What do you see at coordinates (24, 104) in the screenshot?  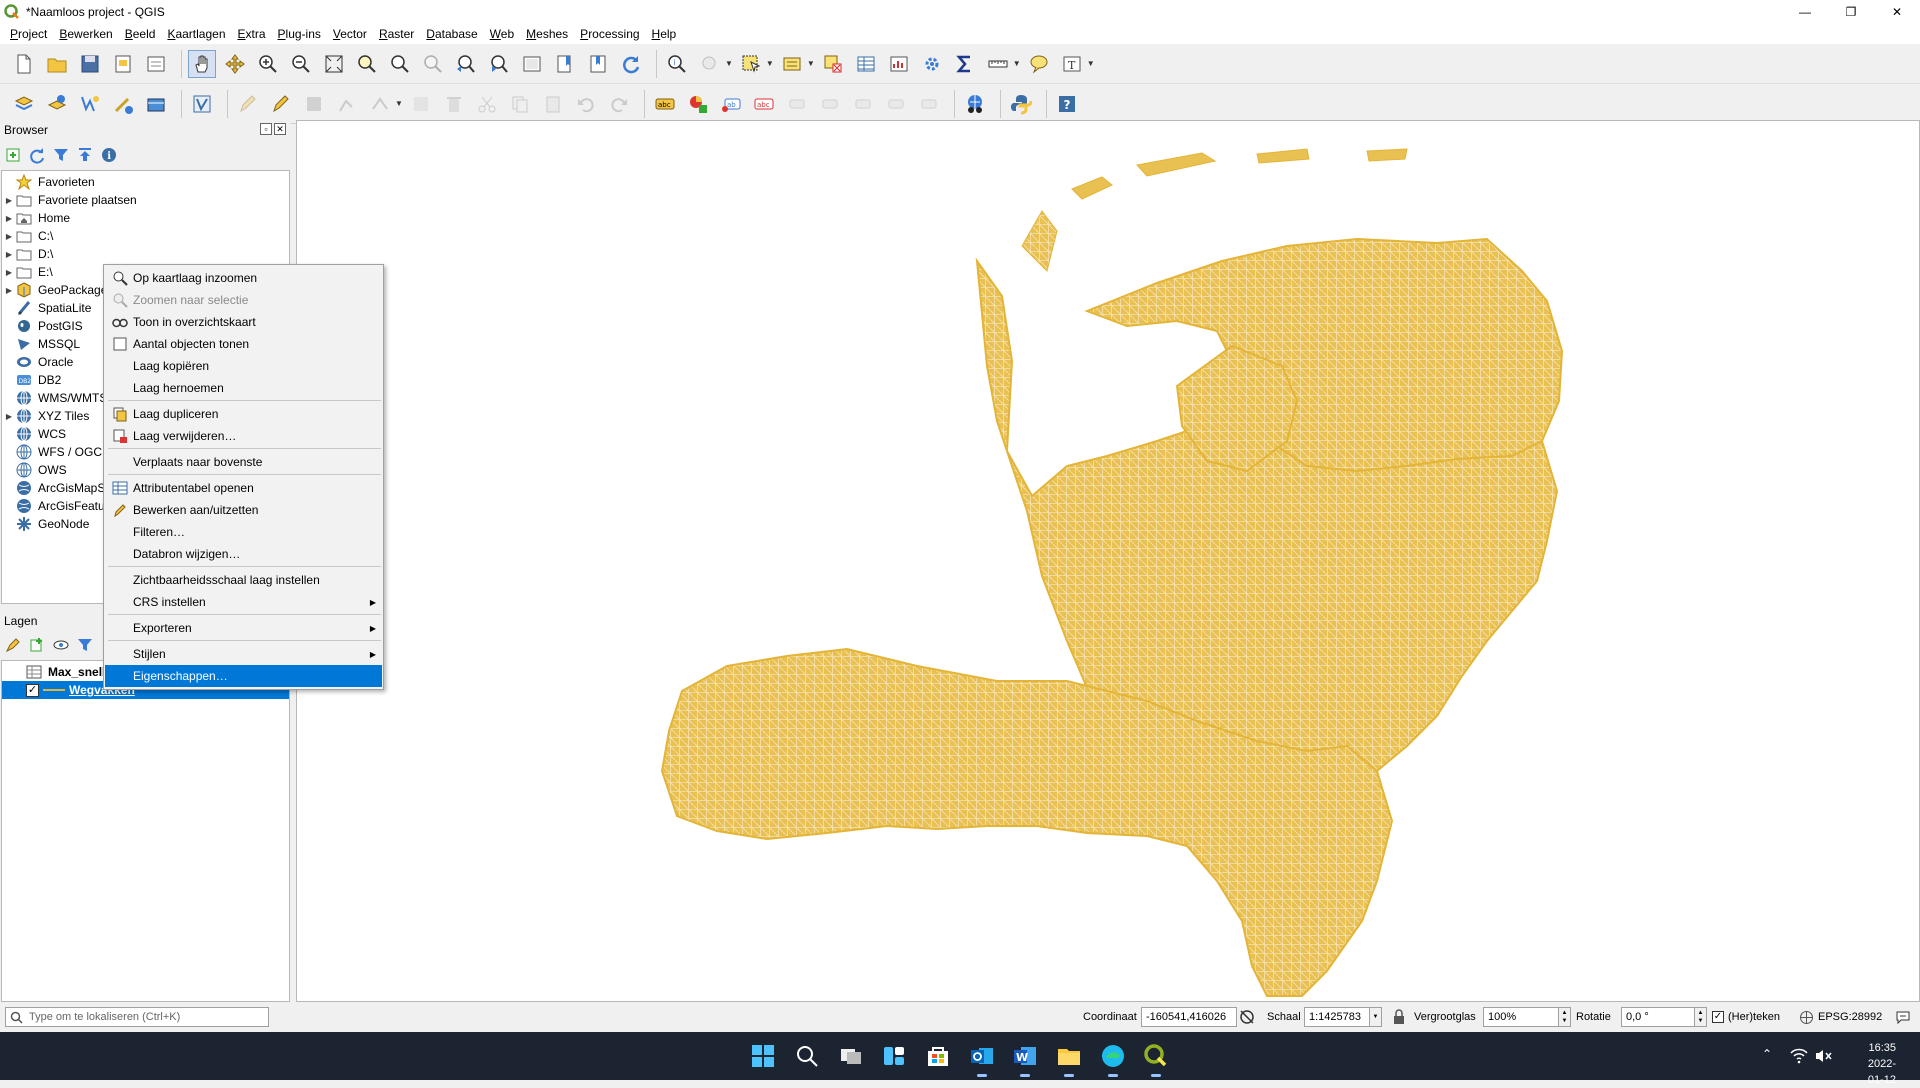 I see `data-source-manager-button` at bounding box center [24, 104].